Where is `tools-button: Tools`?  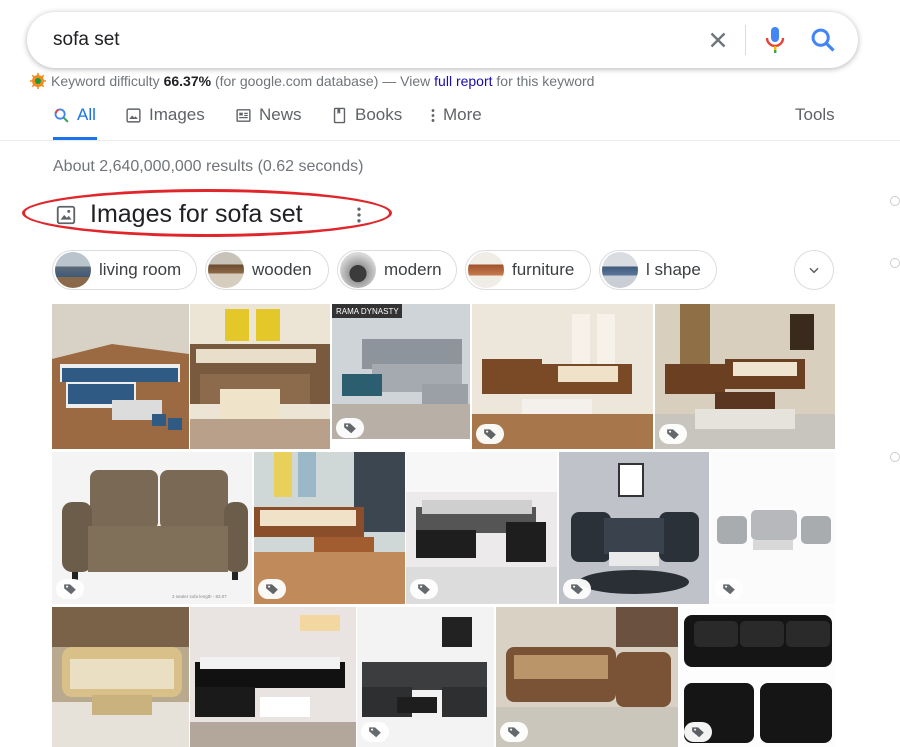
tools-button: Tools is located at coordinates (815, 115).